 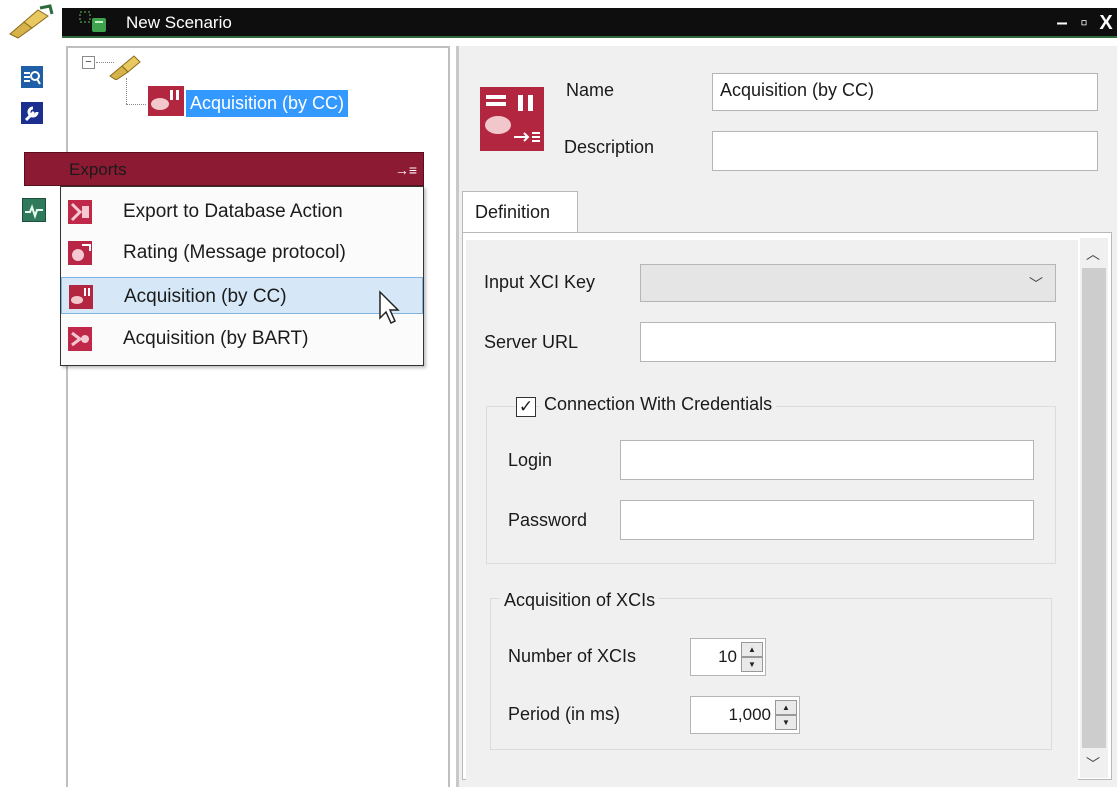 I want to click on exports-menu-header: Exports →≡, so click(x=224, y=169).